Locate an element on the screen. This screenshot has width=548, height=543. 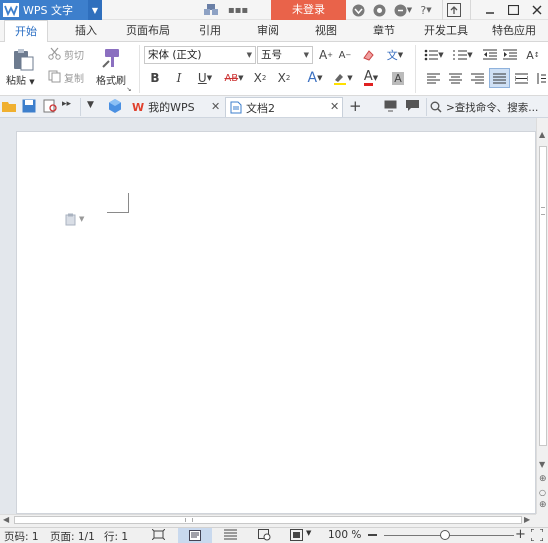
tab-list-dropdown-icon: ▼ is located at coordinates (93, 107).